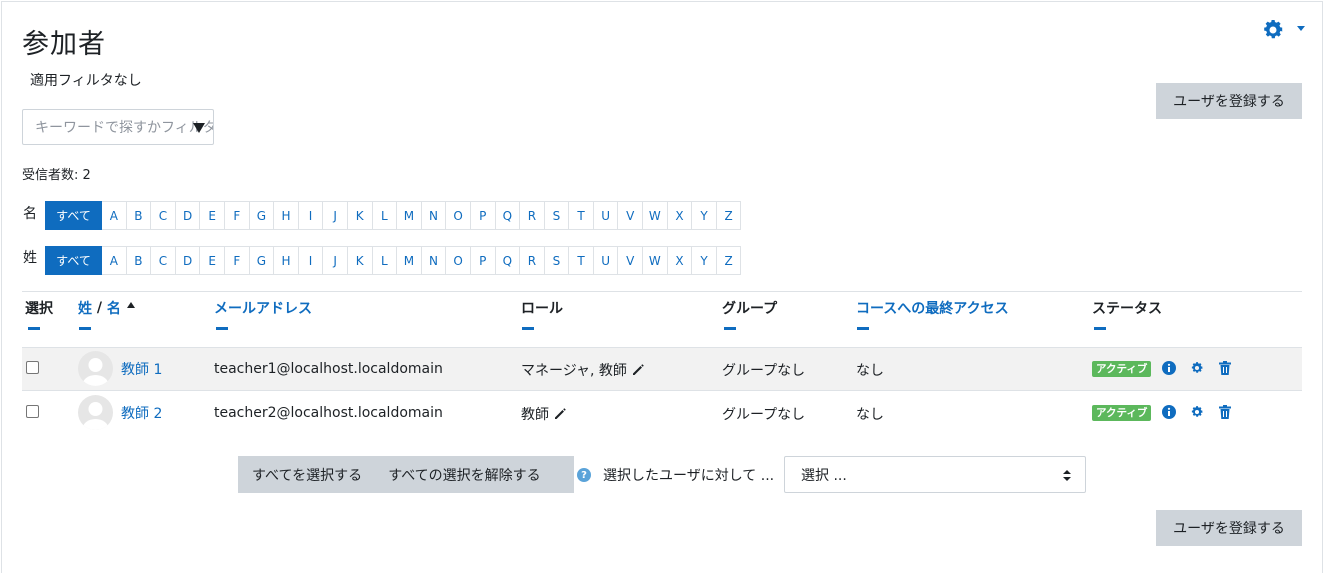 This screenshot has width=1324, height=573. What do you see at coordinates (335, 260) in the screenshot?
I see `last-name-initial-j: J` at bounding box center [335, 260].